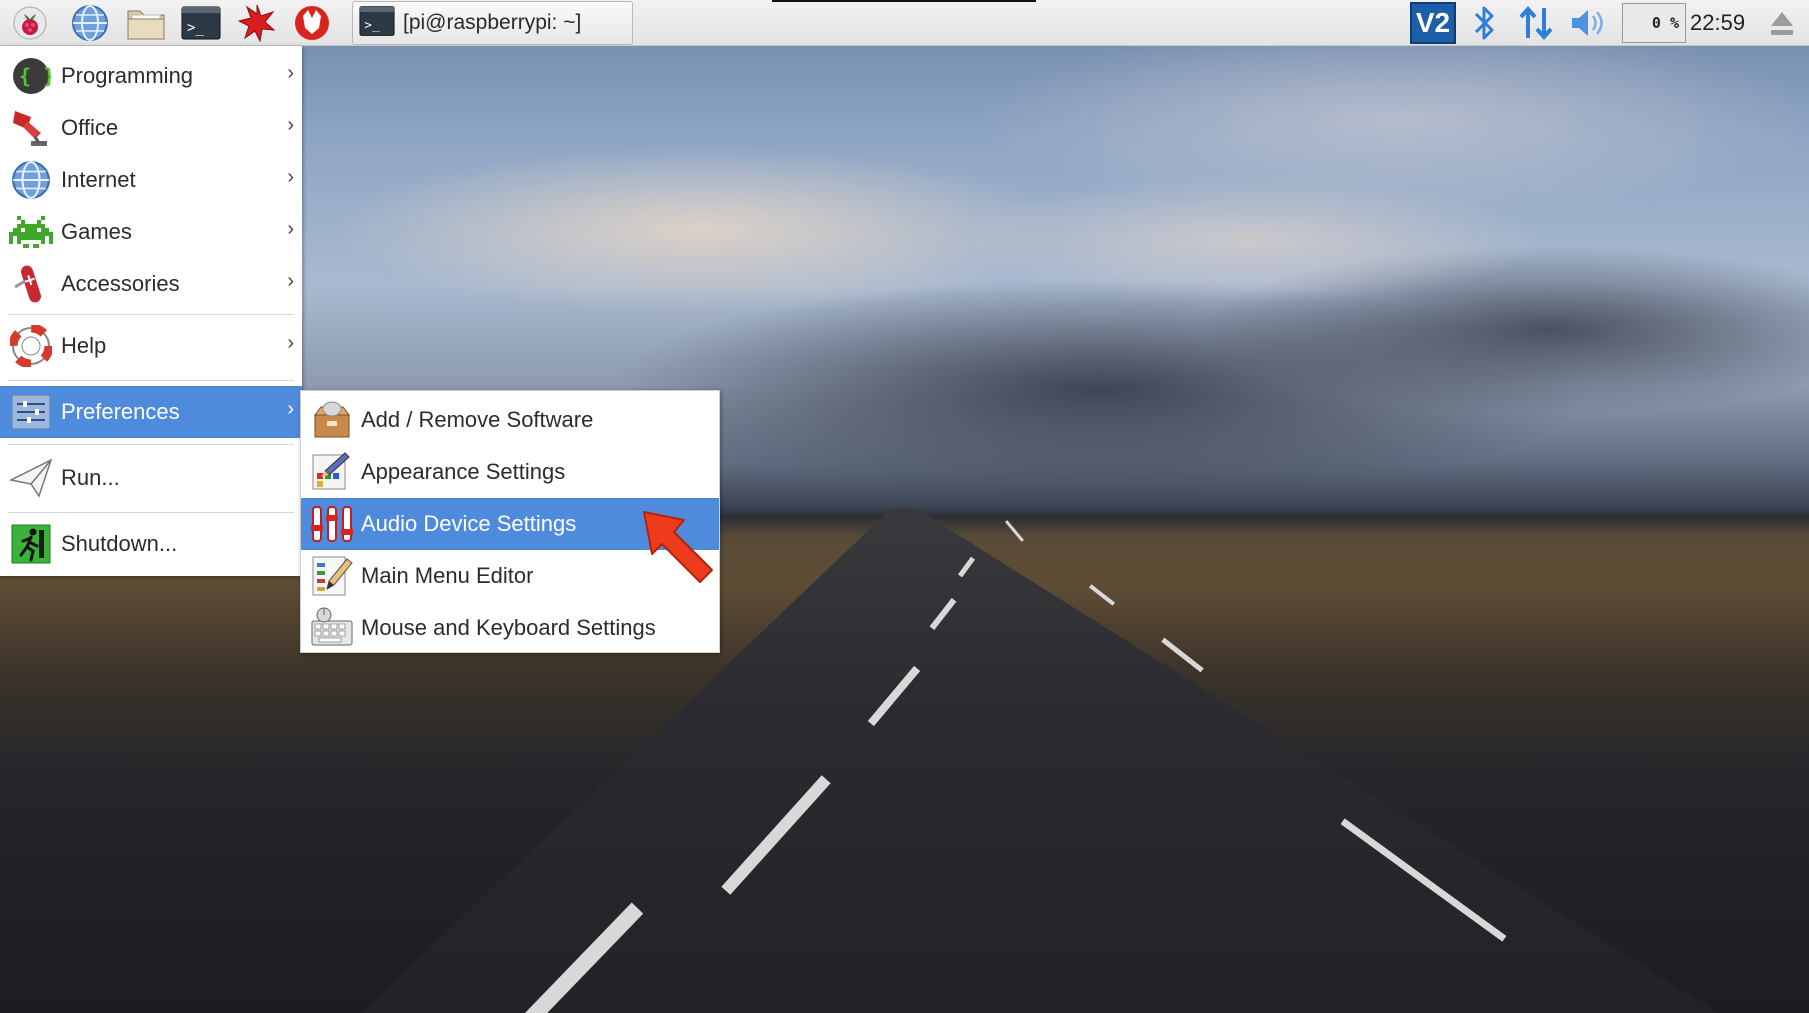 This screenshot has width=1809, height=1013. Describe the element at coordinates (332, 576) in the screenshot. I see `menu-editor-icon` at that location.